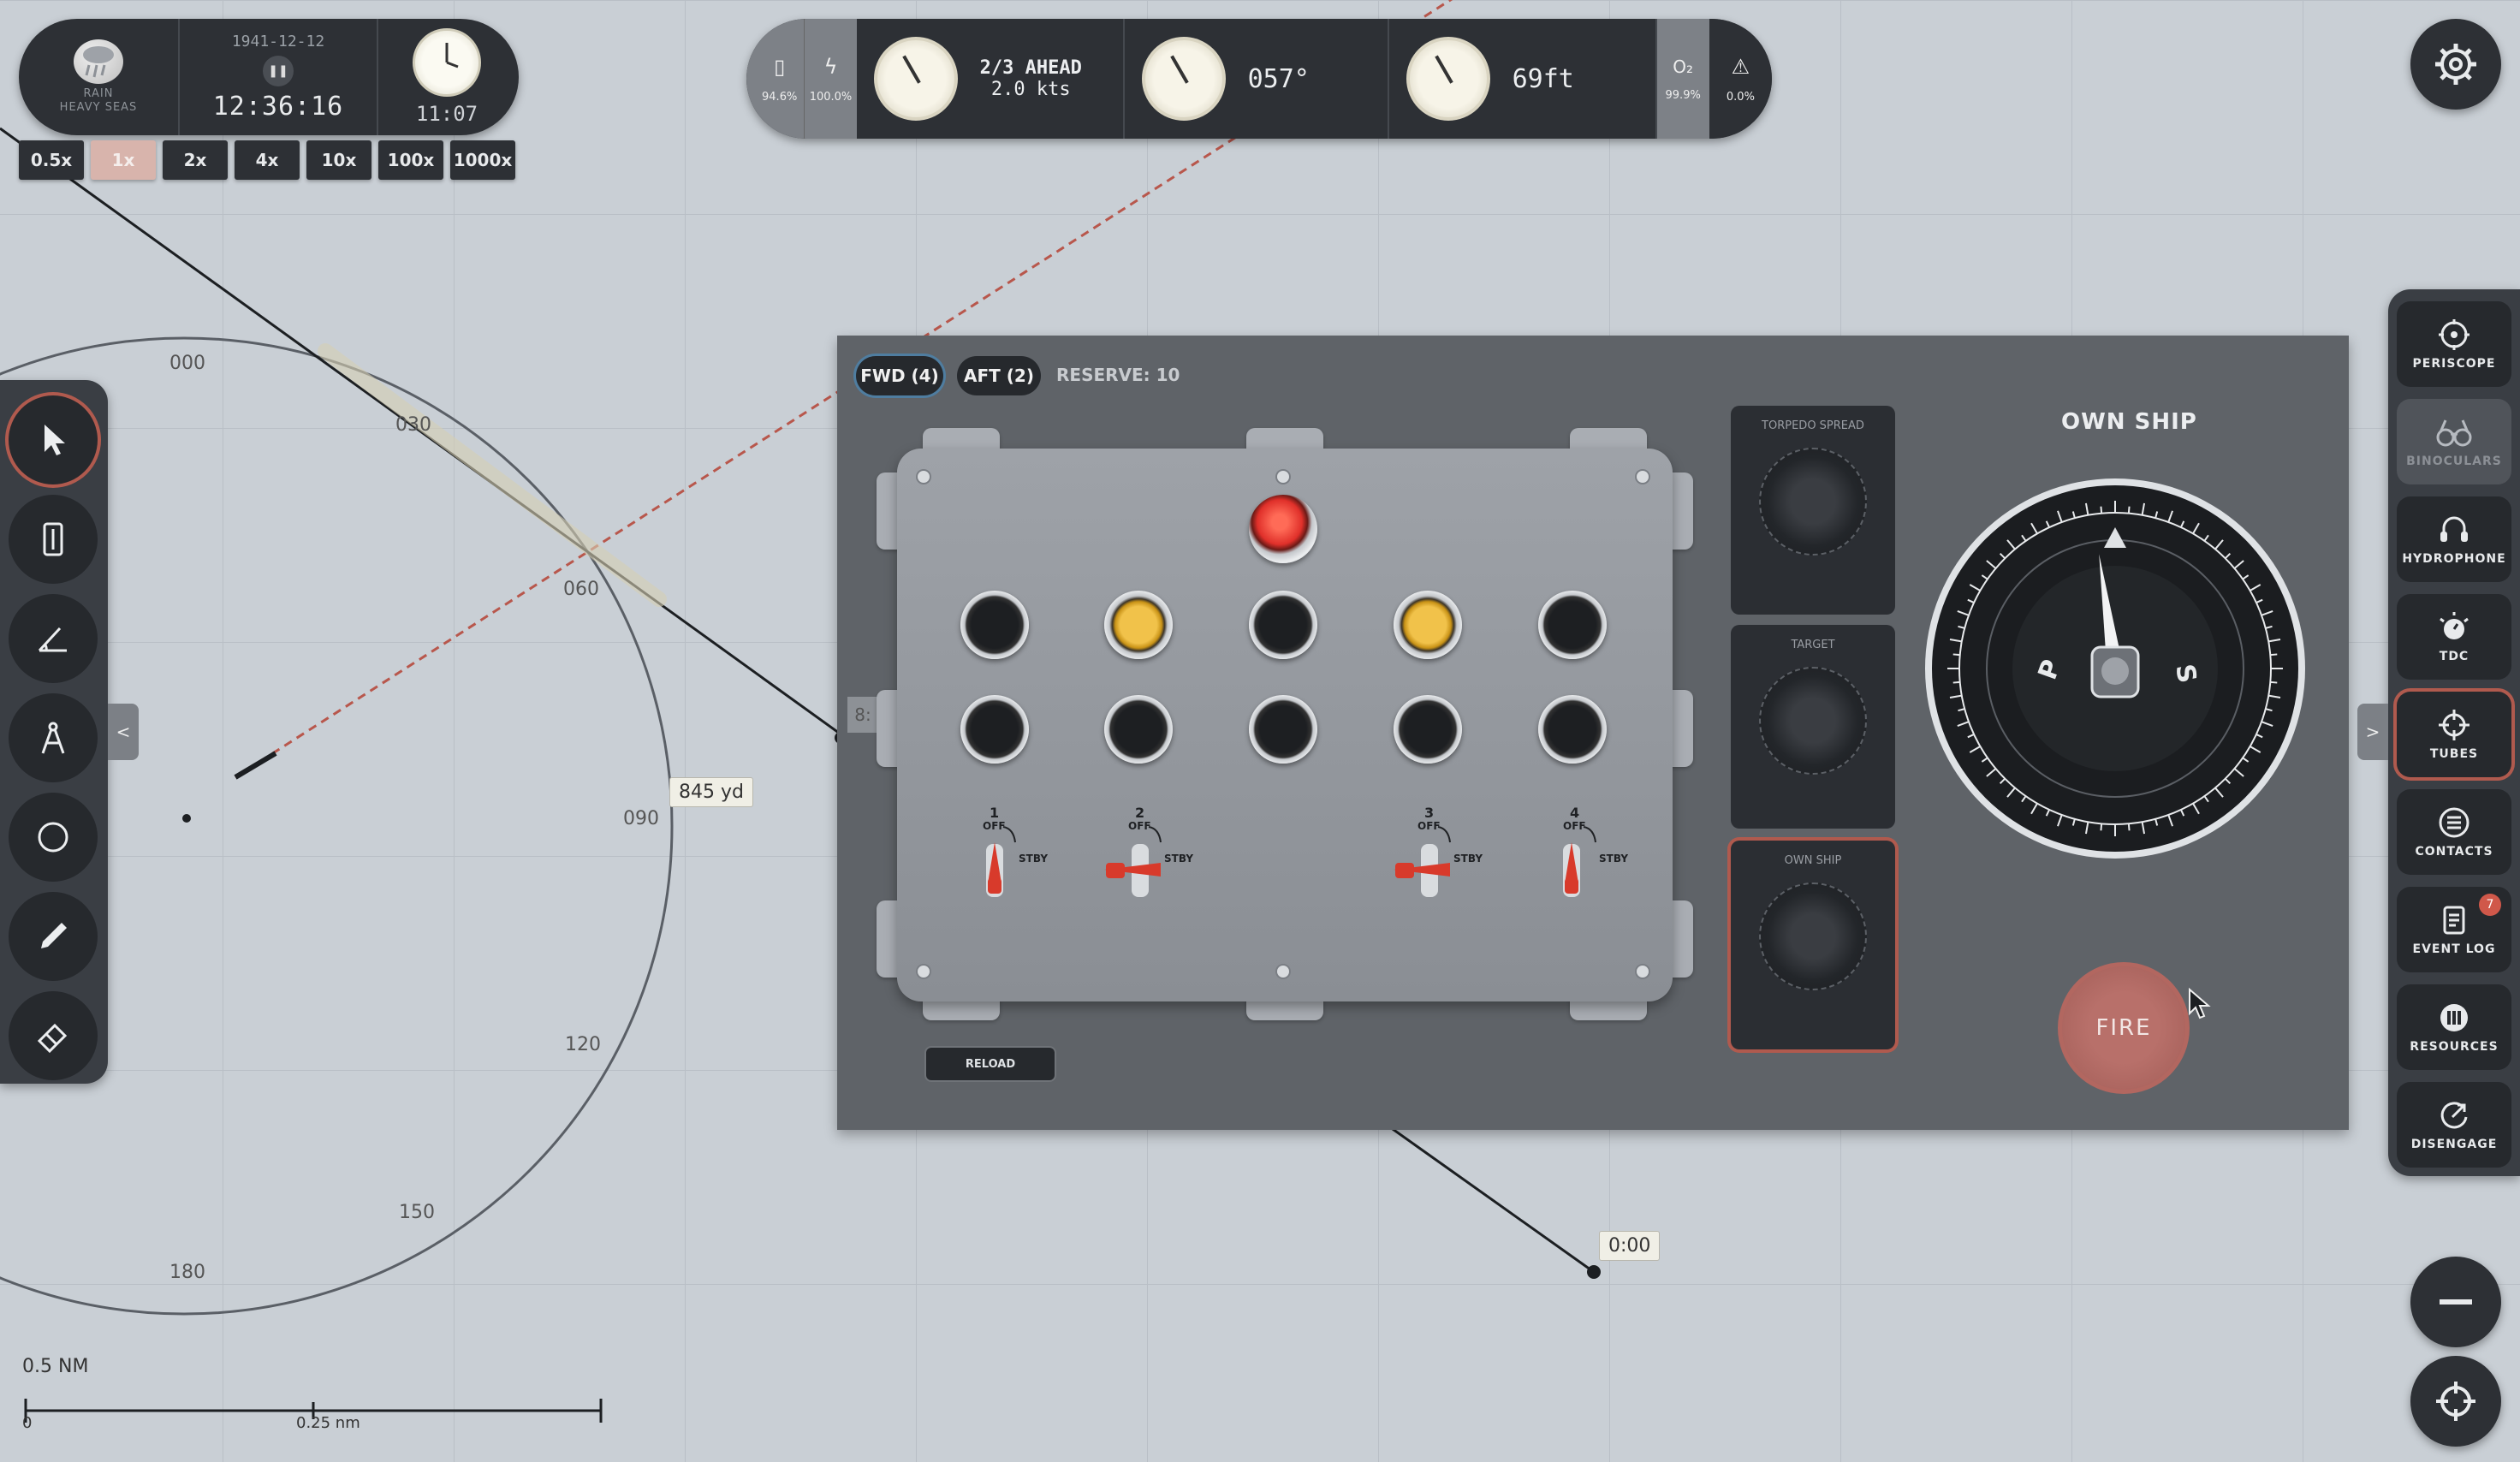 The image size is (2520, 1462). Describe the element at coordinates (1643, 972) in the screenshot. I see `screw` at that location.